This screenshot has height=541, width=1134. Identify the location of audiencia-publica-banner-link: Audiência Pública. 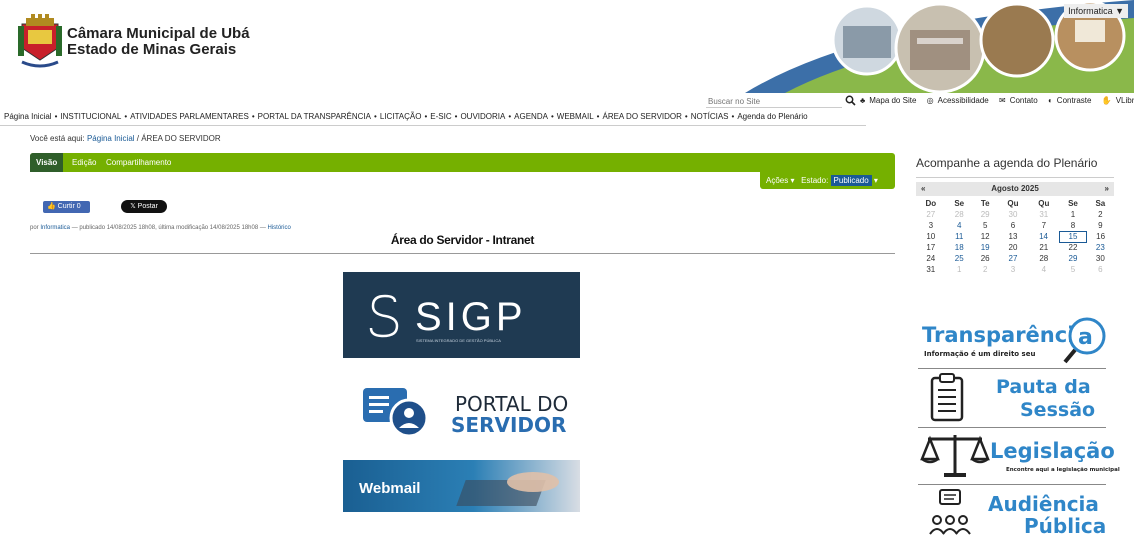
(1017, 513).